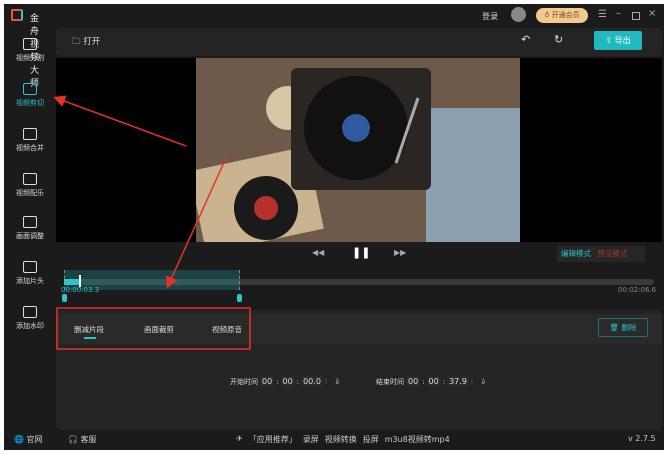 The height and width of the screenshot is (454, 668). What do you see at coordinates (153, 328) in the screenshot?
I see `annotation-box` at bounding box center [153, 328].